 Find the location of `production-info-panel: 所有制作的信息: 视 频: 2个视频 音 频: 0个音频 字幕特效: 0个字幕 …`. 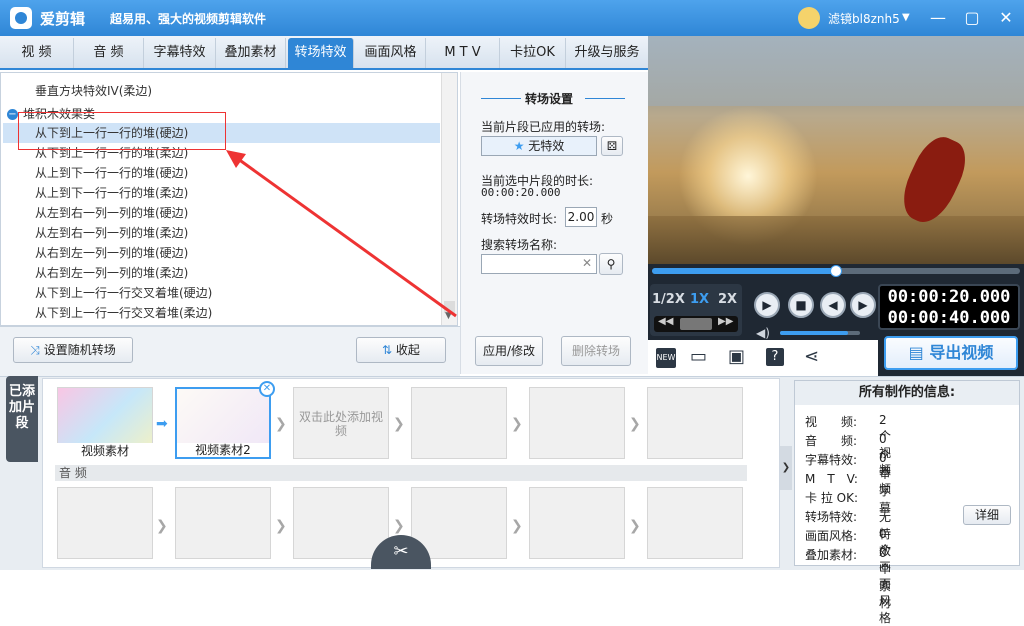

production-info-panel: 所有制作的信息: 视 频: 2个视频 音 频: 0个音频 字幕特效: 0个字幕 … is located at coordinates (907, 502).